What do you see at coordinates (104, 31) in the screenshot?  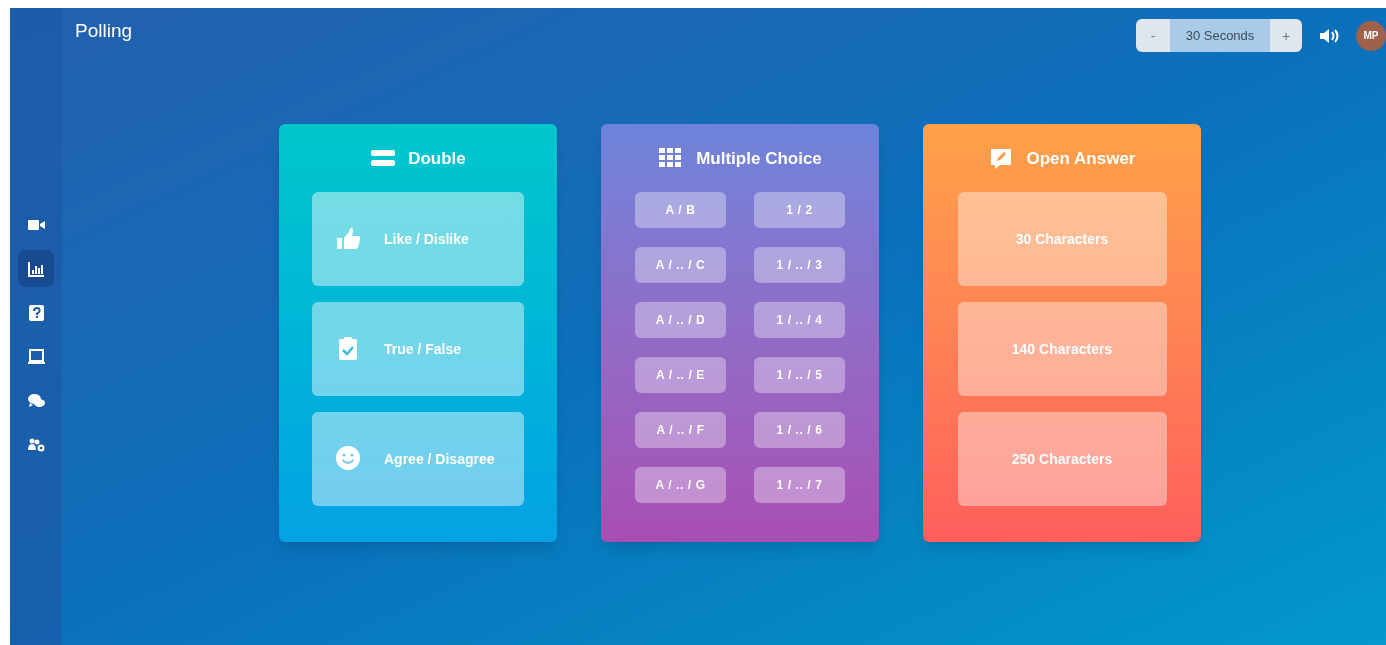 I see `page-title: Polling` at bounding box center [104, 31].